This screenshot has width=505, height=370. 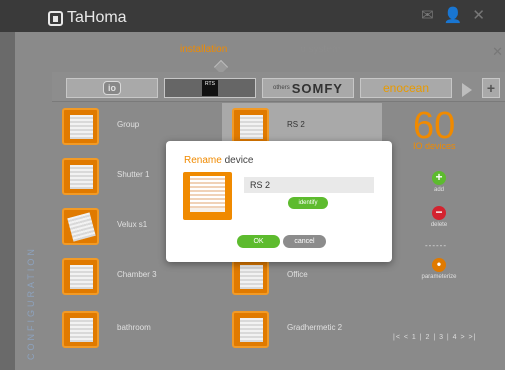 I want to click on close-icon: ✕, so click(x=478, y=16).